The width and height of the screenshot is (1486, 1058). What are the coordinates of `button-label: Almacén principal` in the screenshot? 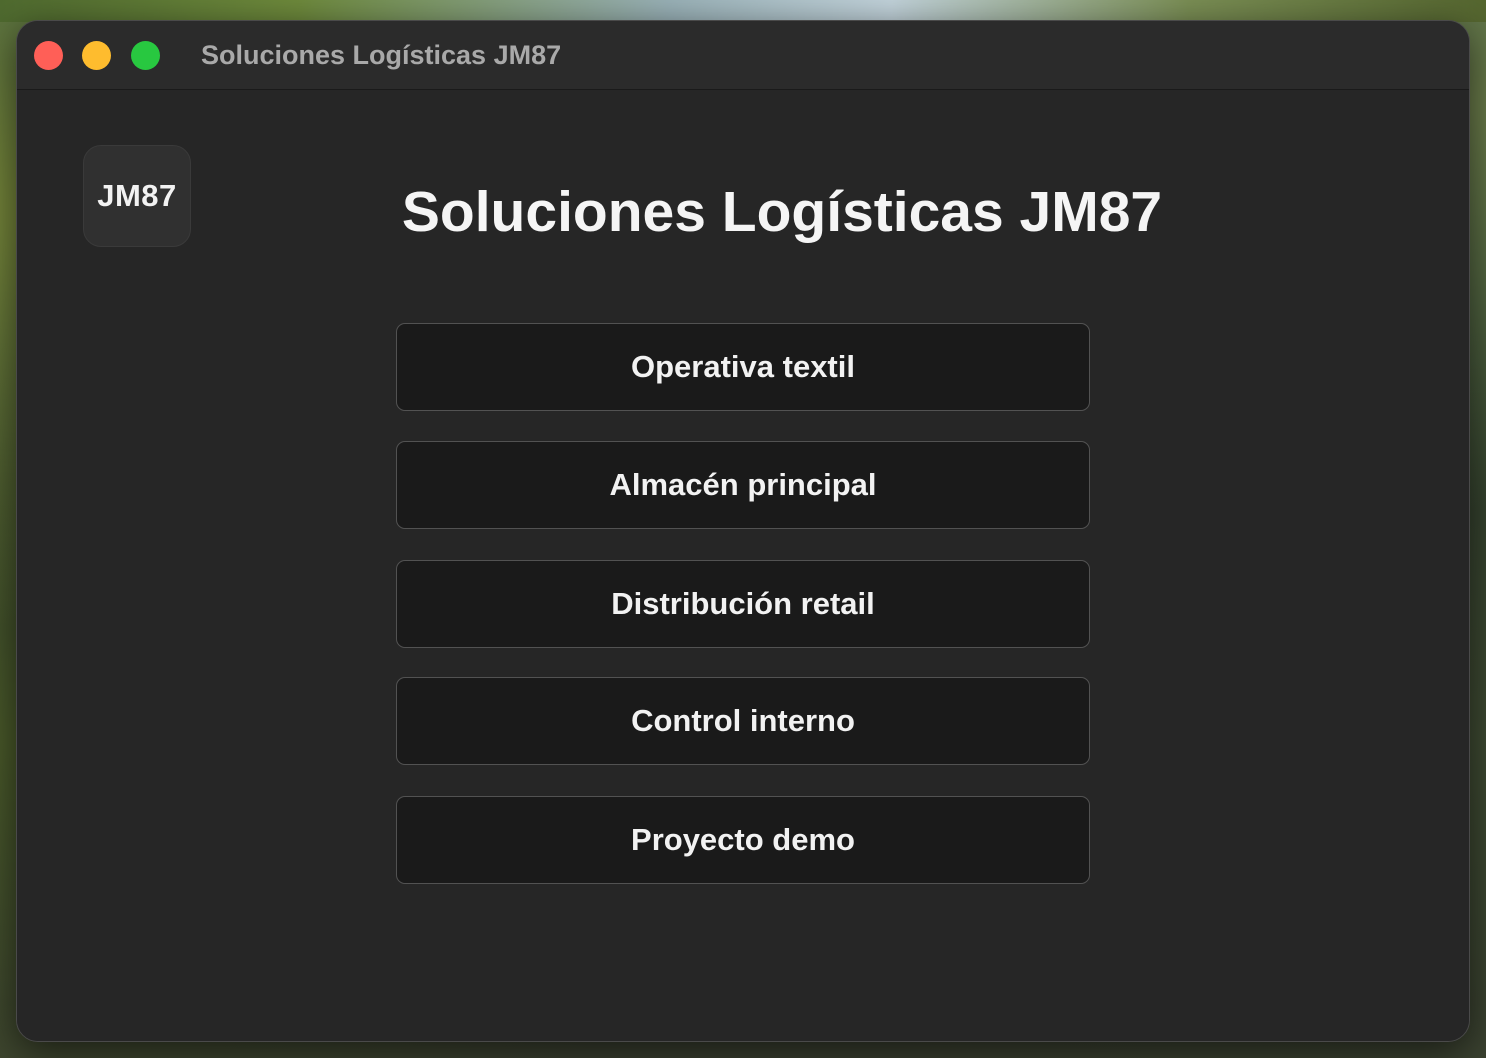 It's located at (743, 484).